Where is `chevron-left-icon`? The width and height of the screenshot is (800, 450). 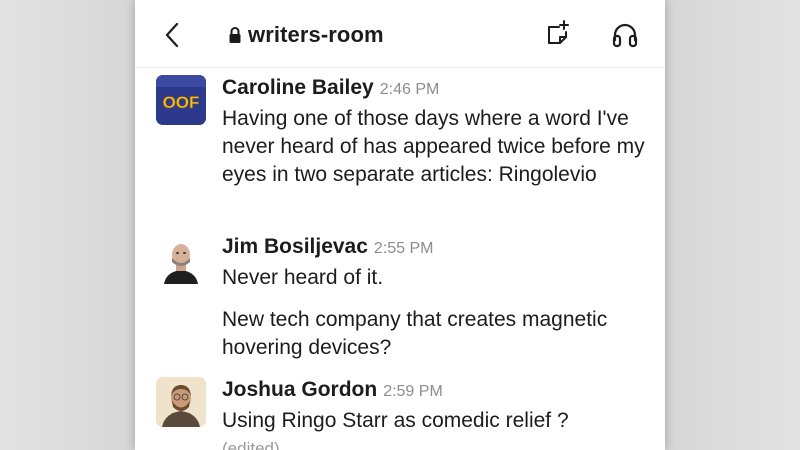
chevron-left-icon is located at coordinates (172, 35).